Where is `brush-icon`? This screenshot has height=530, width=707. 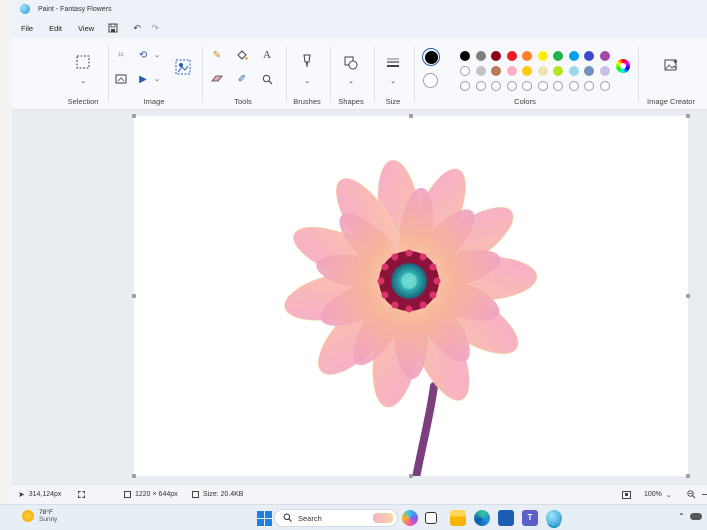 brush-icon is located at coordinates (307, 61).